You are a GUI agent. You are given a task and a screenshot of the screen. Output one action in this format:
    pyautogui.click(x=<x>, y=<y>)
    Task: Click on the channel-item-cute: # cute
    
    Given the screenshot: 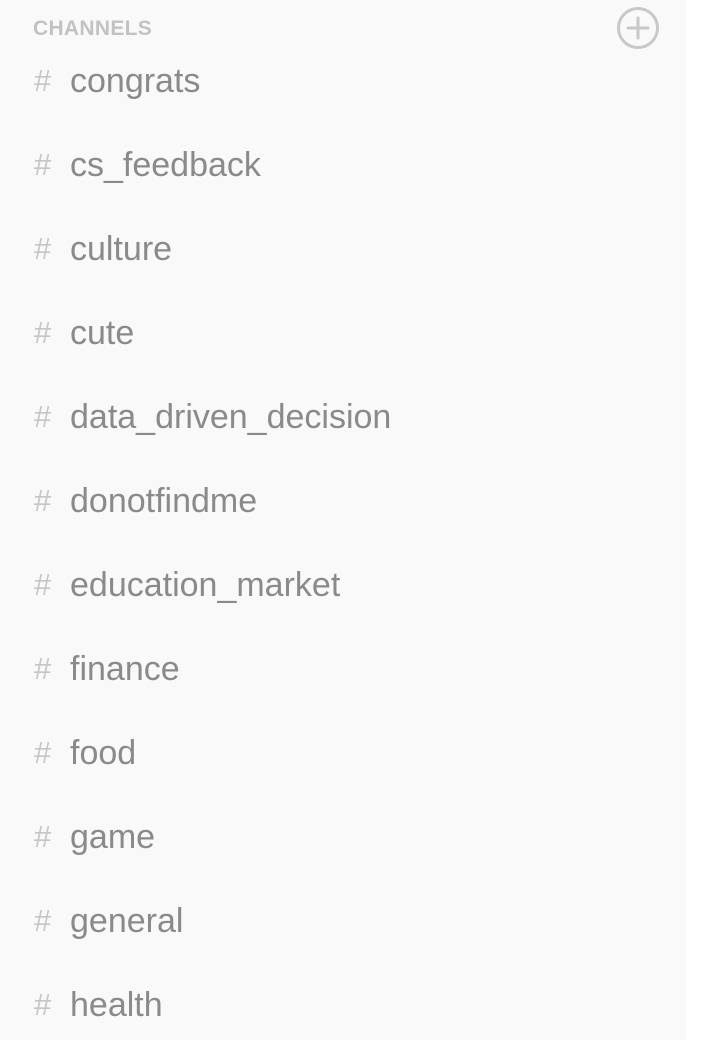 What is the action you would take?
    pyautogui.click(x=343, y=334)
    